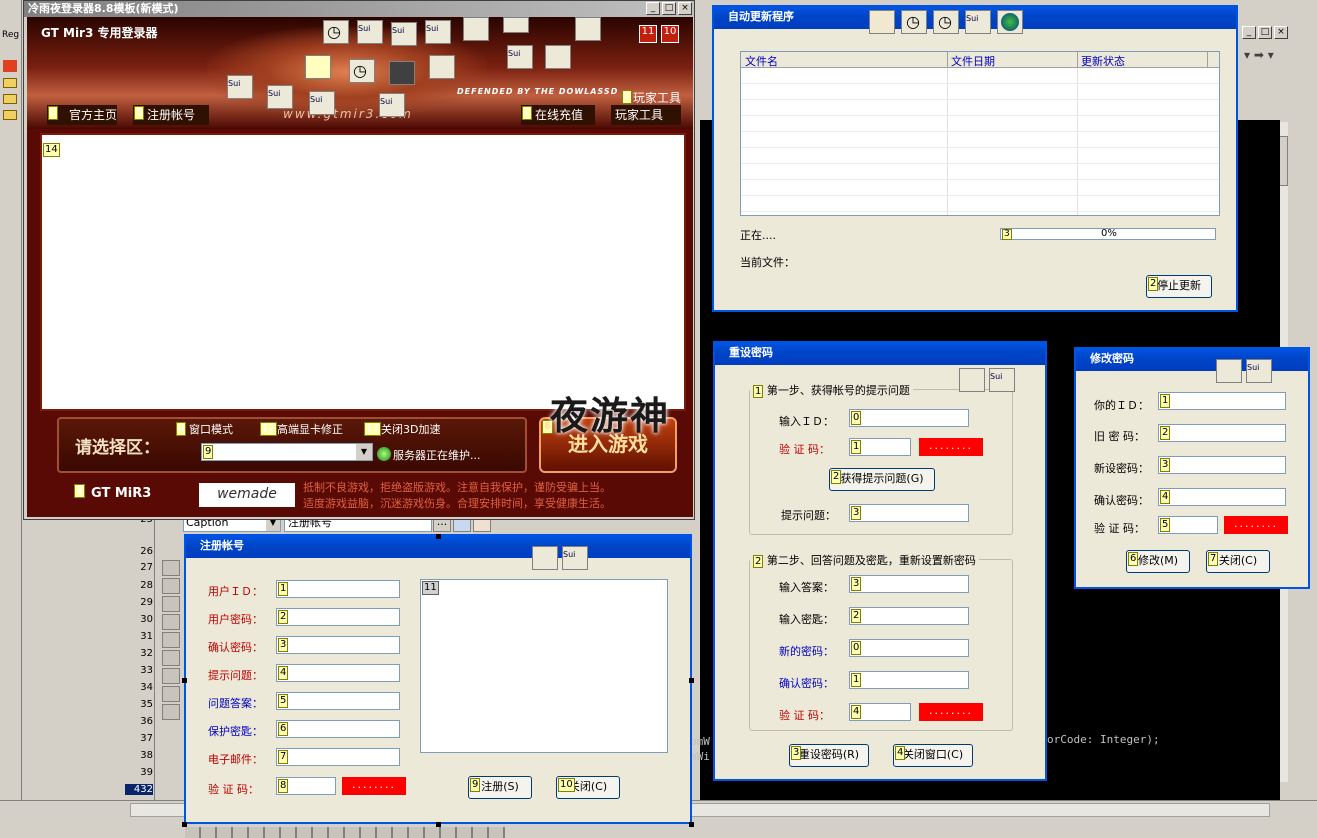 The width and height of the screenshot is (1317, 838). Describe the element at coordinates (516, 25) in the screenshot. I see `list-icon` at that location.